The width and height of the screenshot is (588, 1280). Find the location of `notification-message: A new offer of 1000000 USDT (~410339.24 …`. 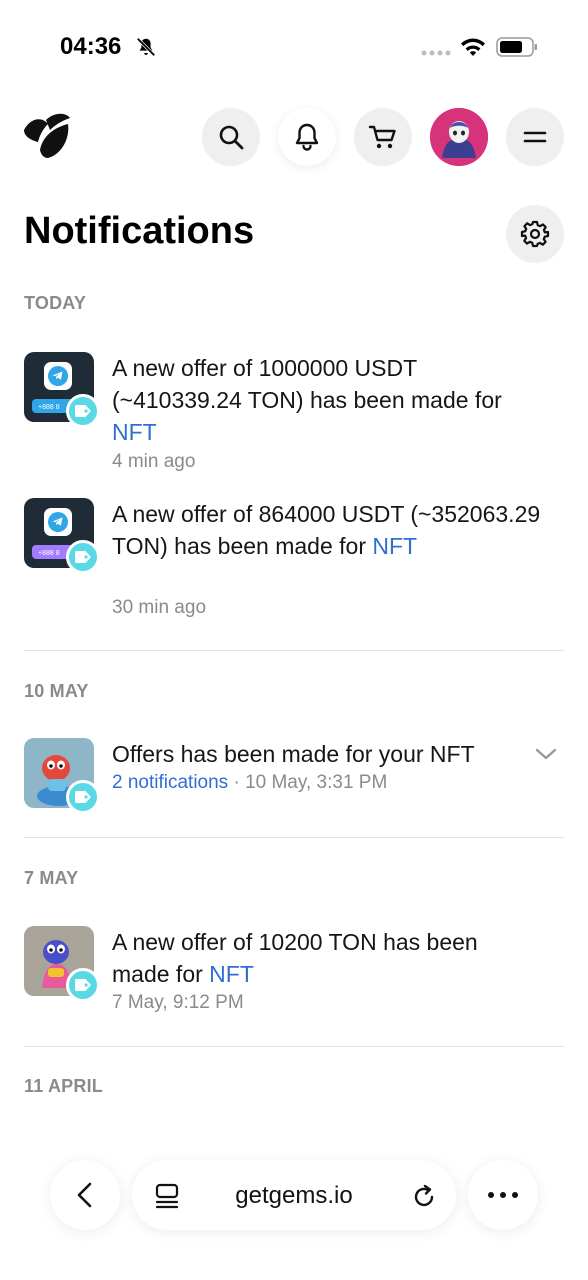

notification-message: A new offer of 1000000 USDT (~410339.24 … is located at coordinates (307, 384).